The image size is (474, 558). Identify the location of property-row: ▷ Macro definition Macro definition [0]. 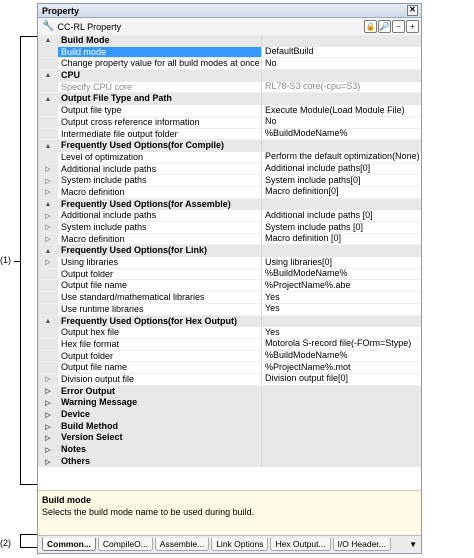
(229, 239).